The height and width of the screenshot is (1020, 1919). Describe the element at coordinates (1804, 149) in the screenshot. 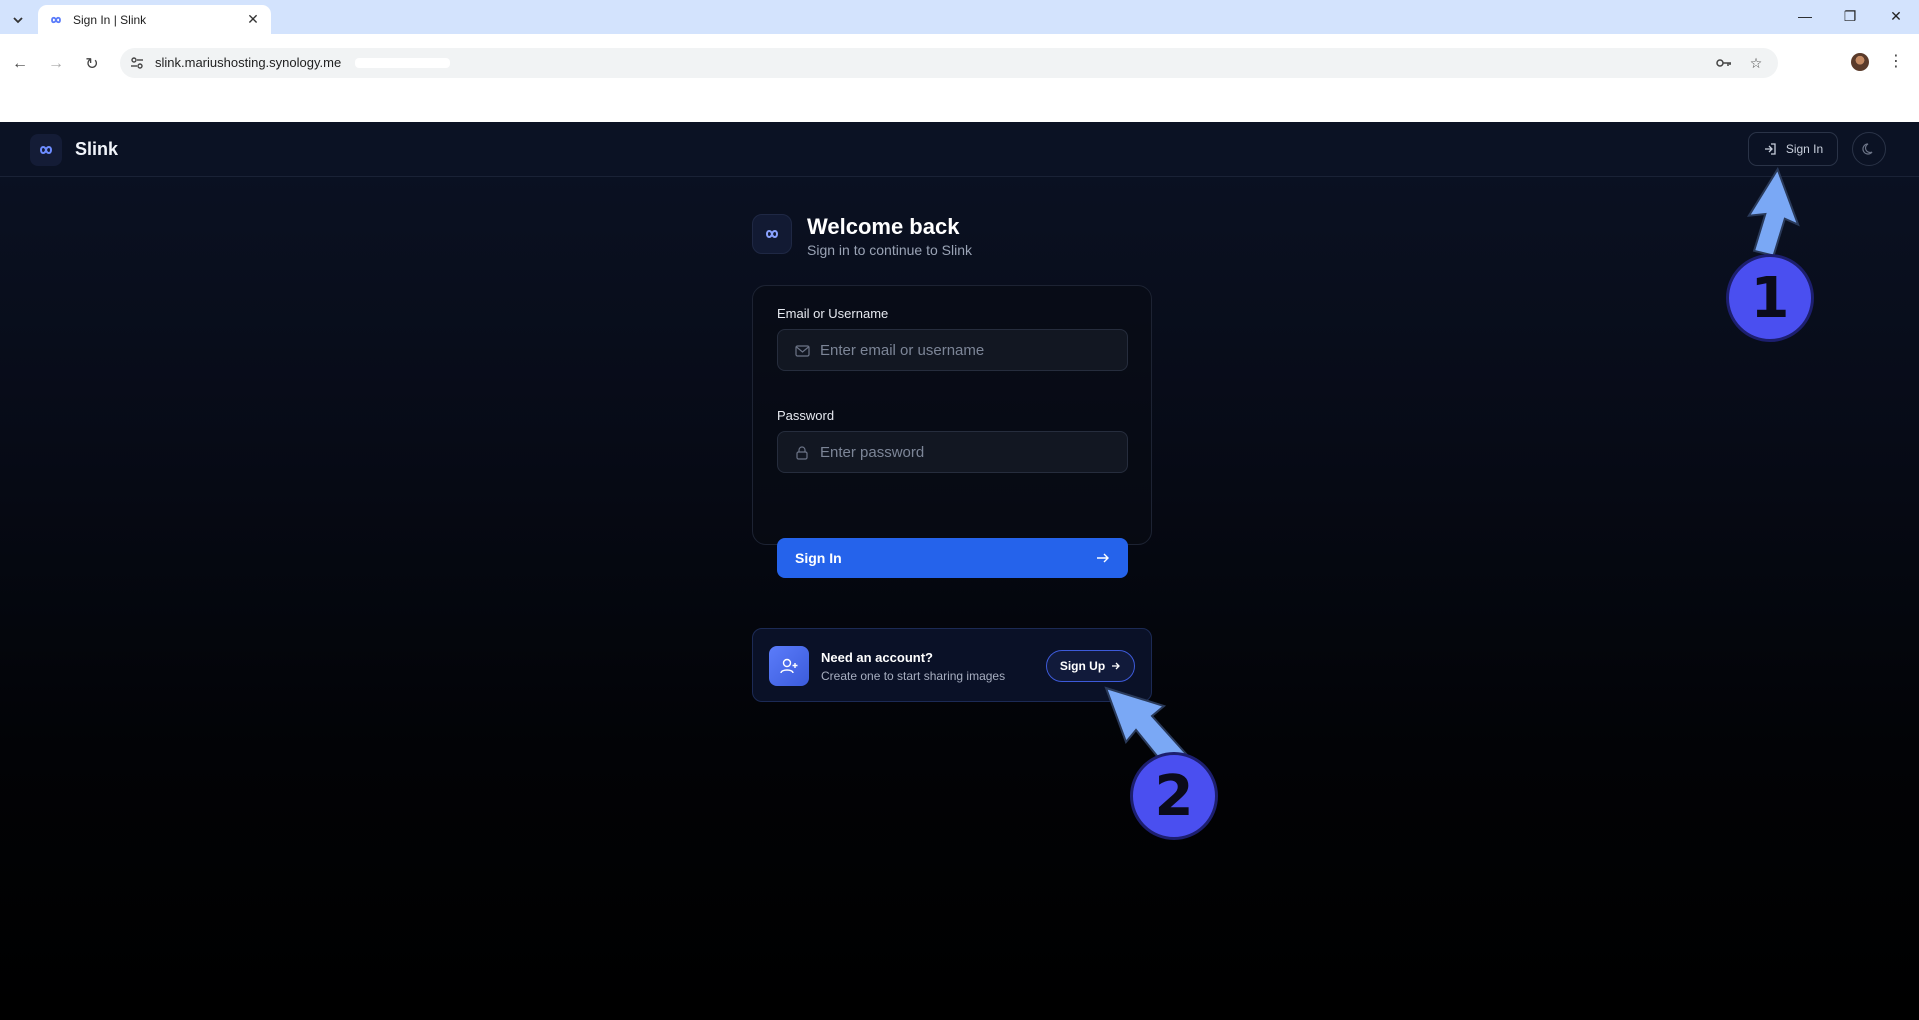

I see `header-signin-label: Sign In` at that location.